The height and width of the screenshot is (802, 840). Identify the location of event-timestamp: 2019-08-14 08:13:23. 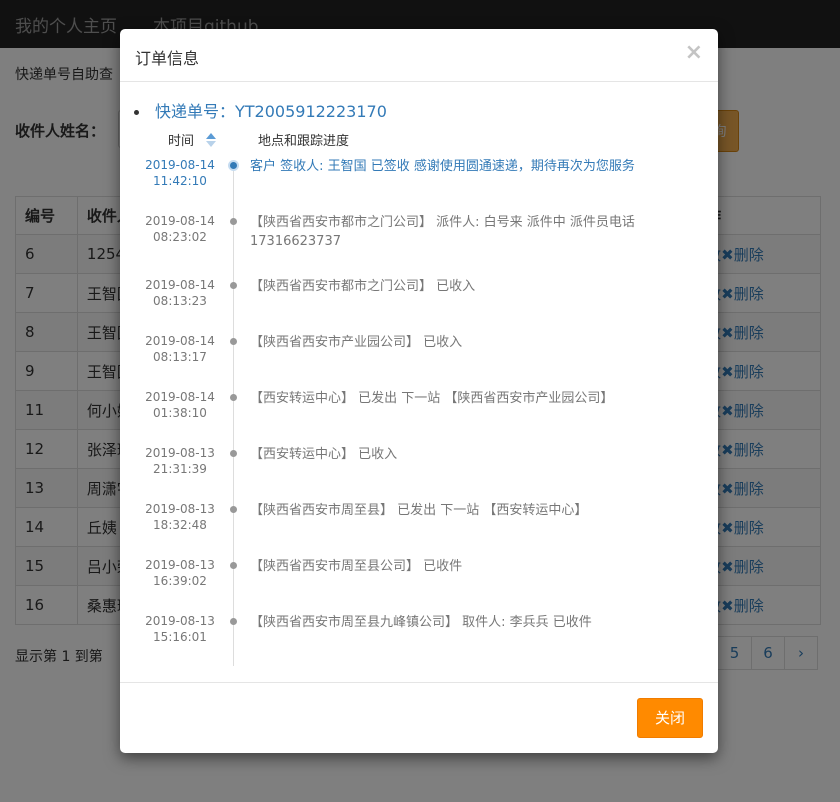
(180, 293).